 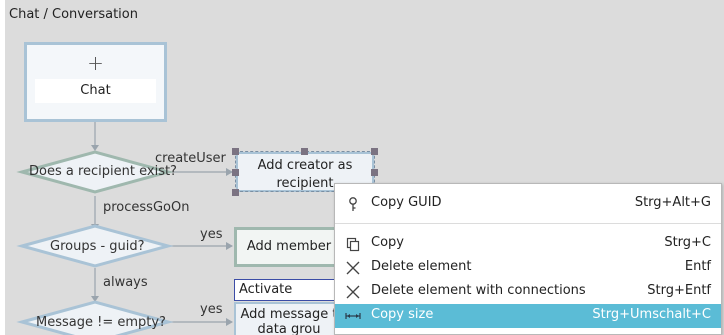 What do you see at coordinates (97, 246) in the screenshot?
I see `decision2-label: Groups - guid?` at bounding box center [97, 246].